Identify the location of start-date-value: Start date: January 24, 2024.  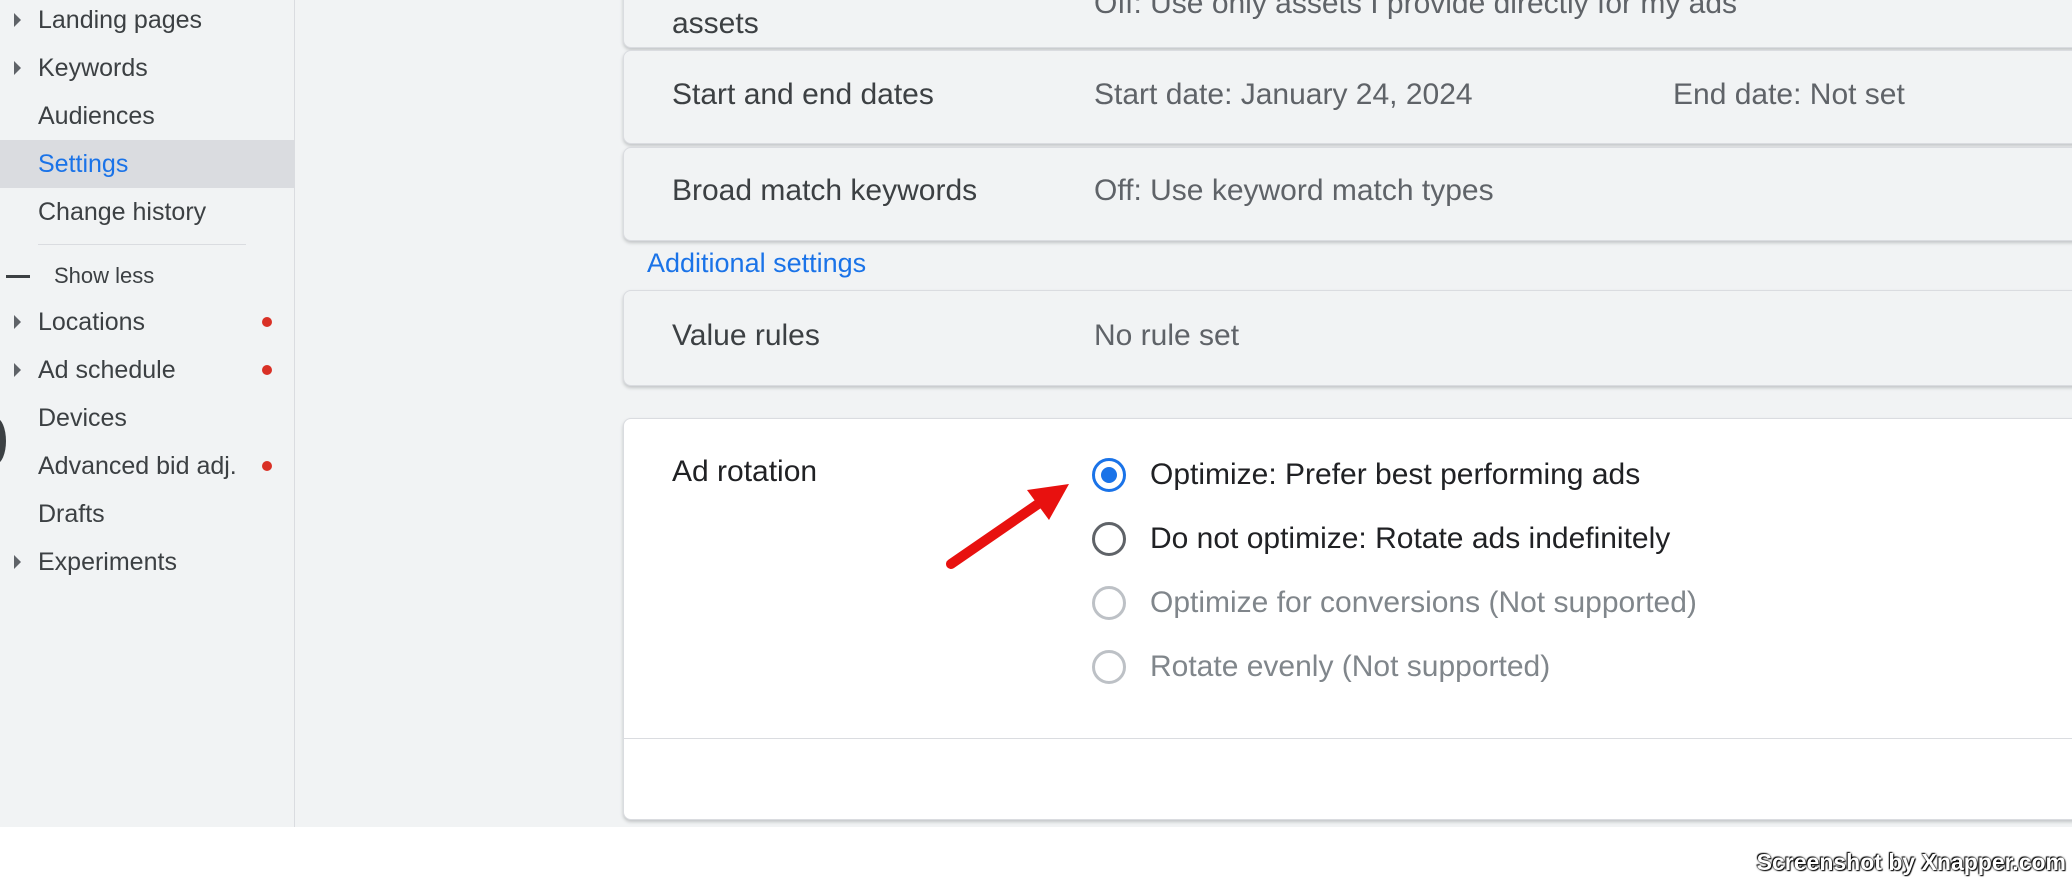
(1283, 94).